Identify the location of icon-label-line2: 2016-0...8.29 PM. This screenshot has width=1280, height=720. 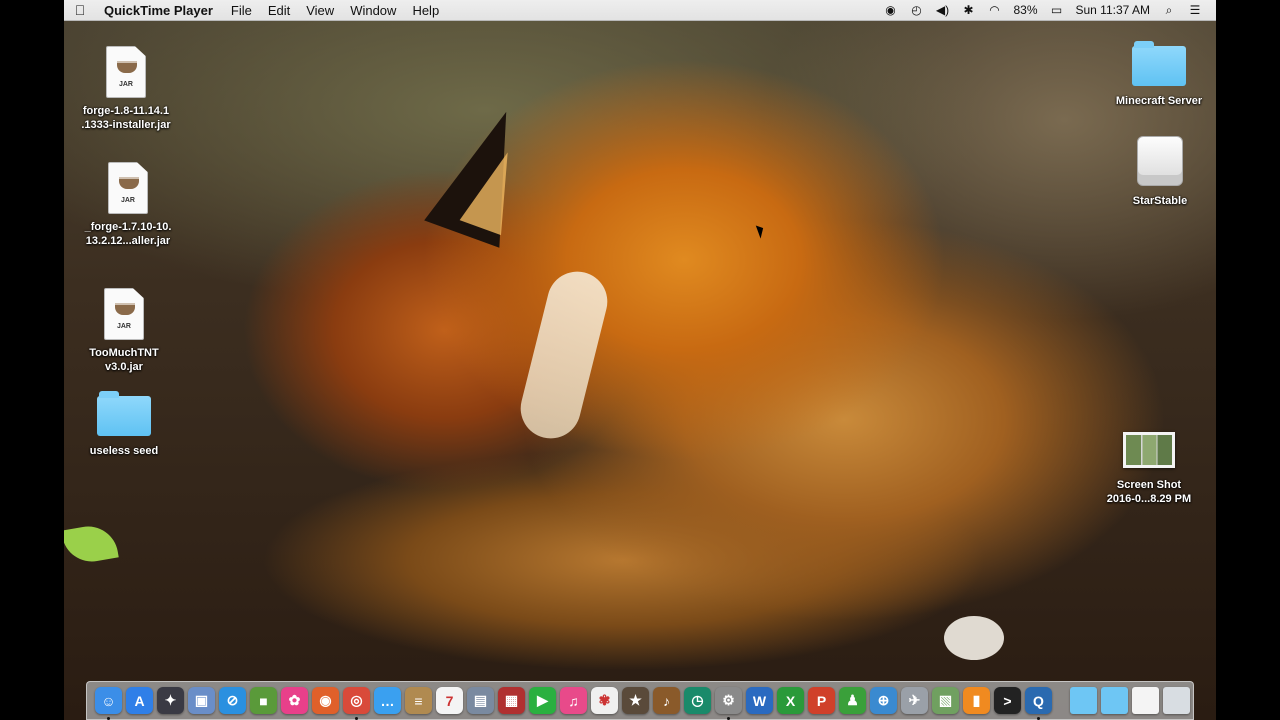
(1149, 499).